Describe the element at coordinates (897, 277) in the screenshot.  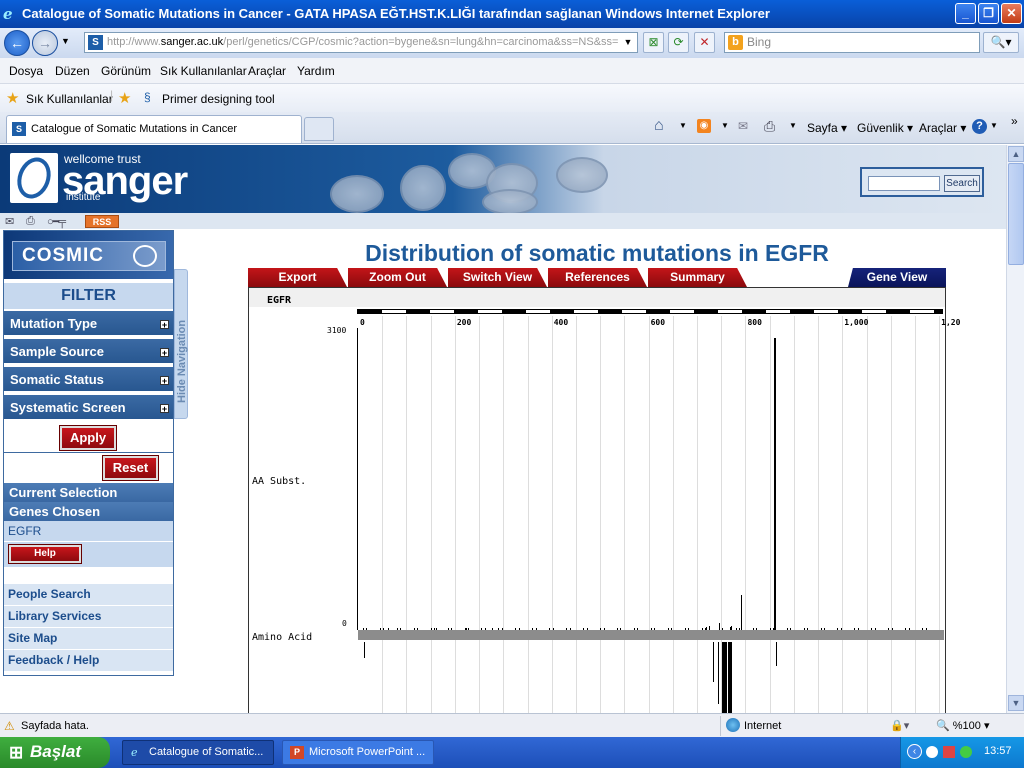
I see `tab-gene-view: Gene View` at that location.